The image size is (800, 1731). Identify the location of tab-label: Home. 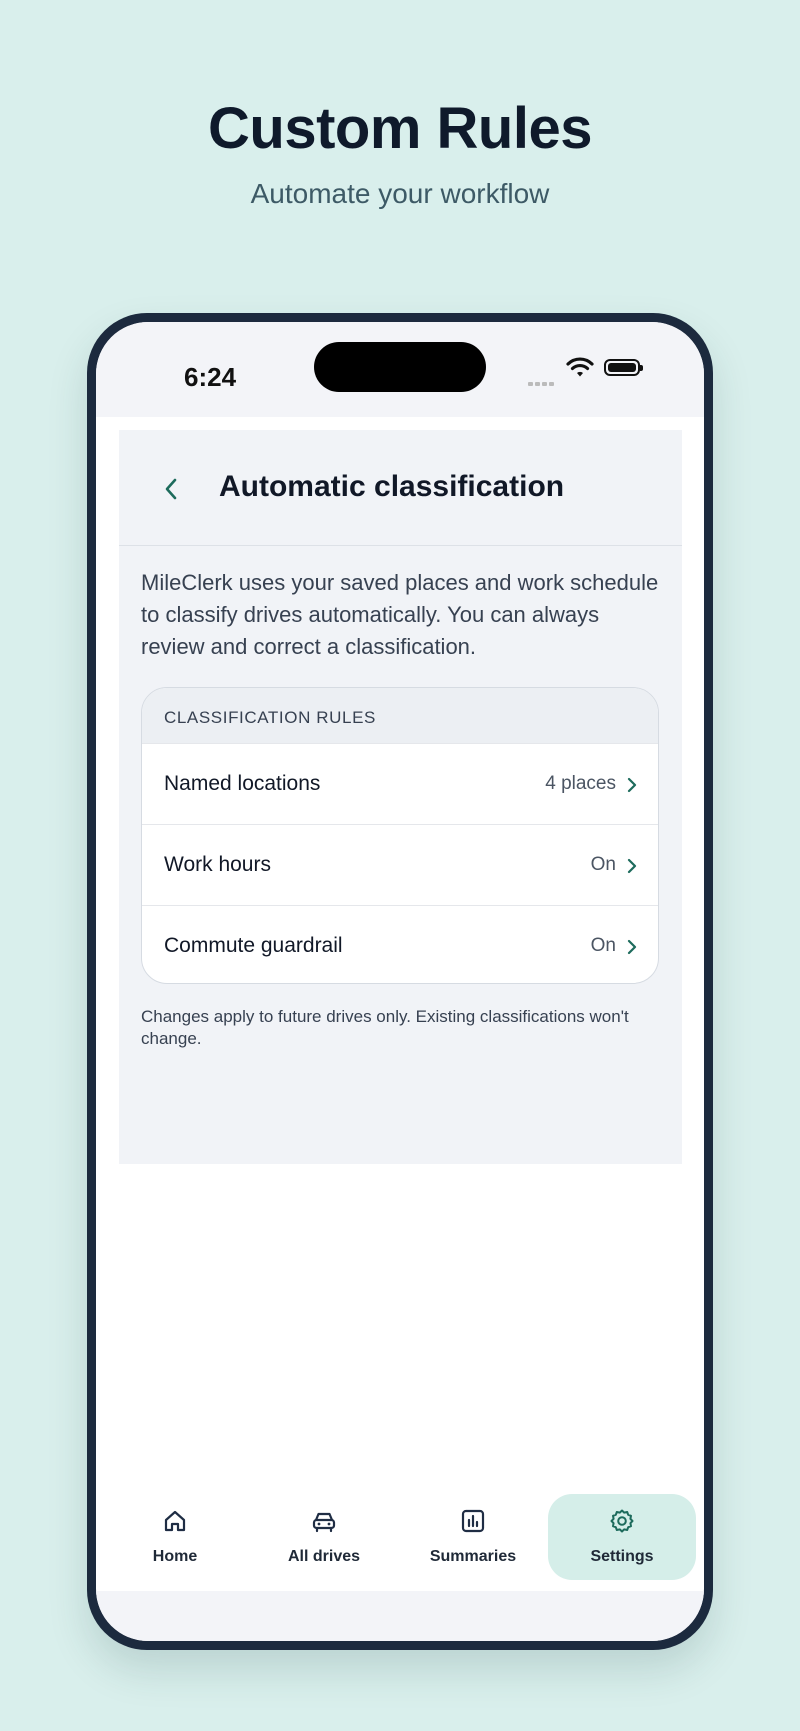
(175, 1556).